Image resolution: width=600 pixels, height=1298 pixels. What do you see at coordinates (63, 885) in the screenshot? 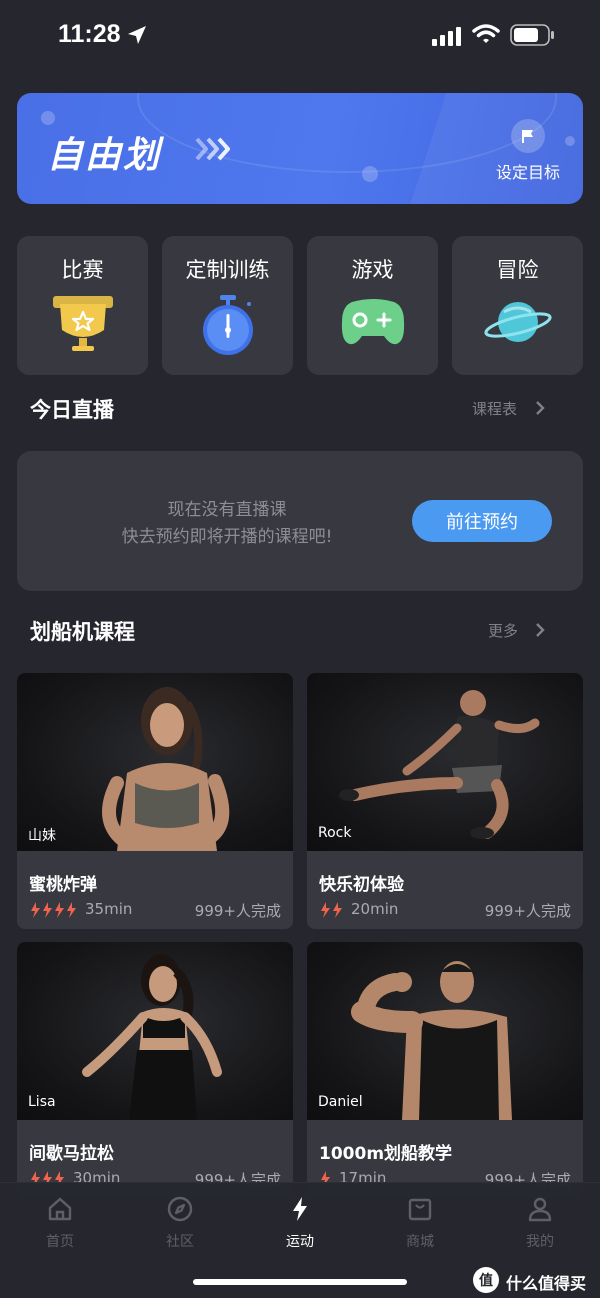
I see `course-title: 蜜桃炸弹` at bounding box center [63, 885].